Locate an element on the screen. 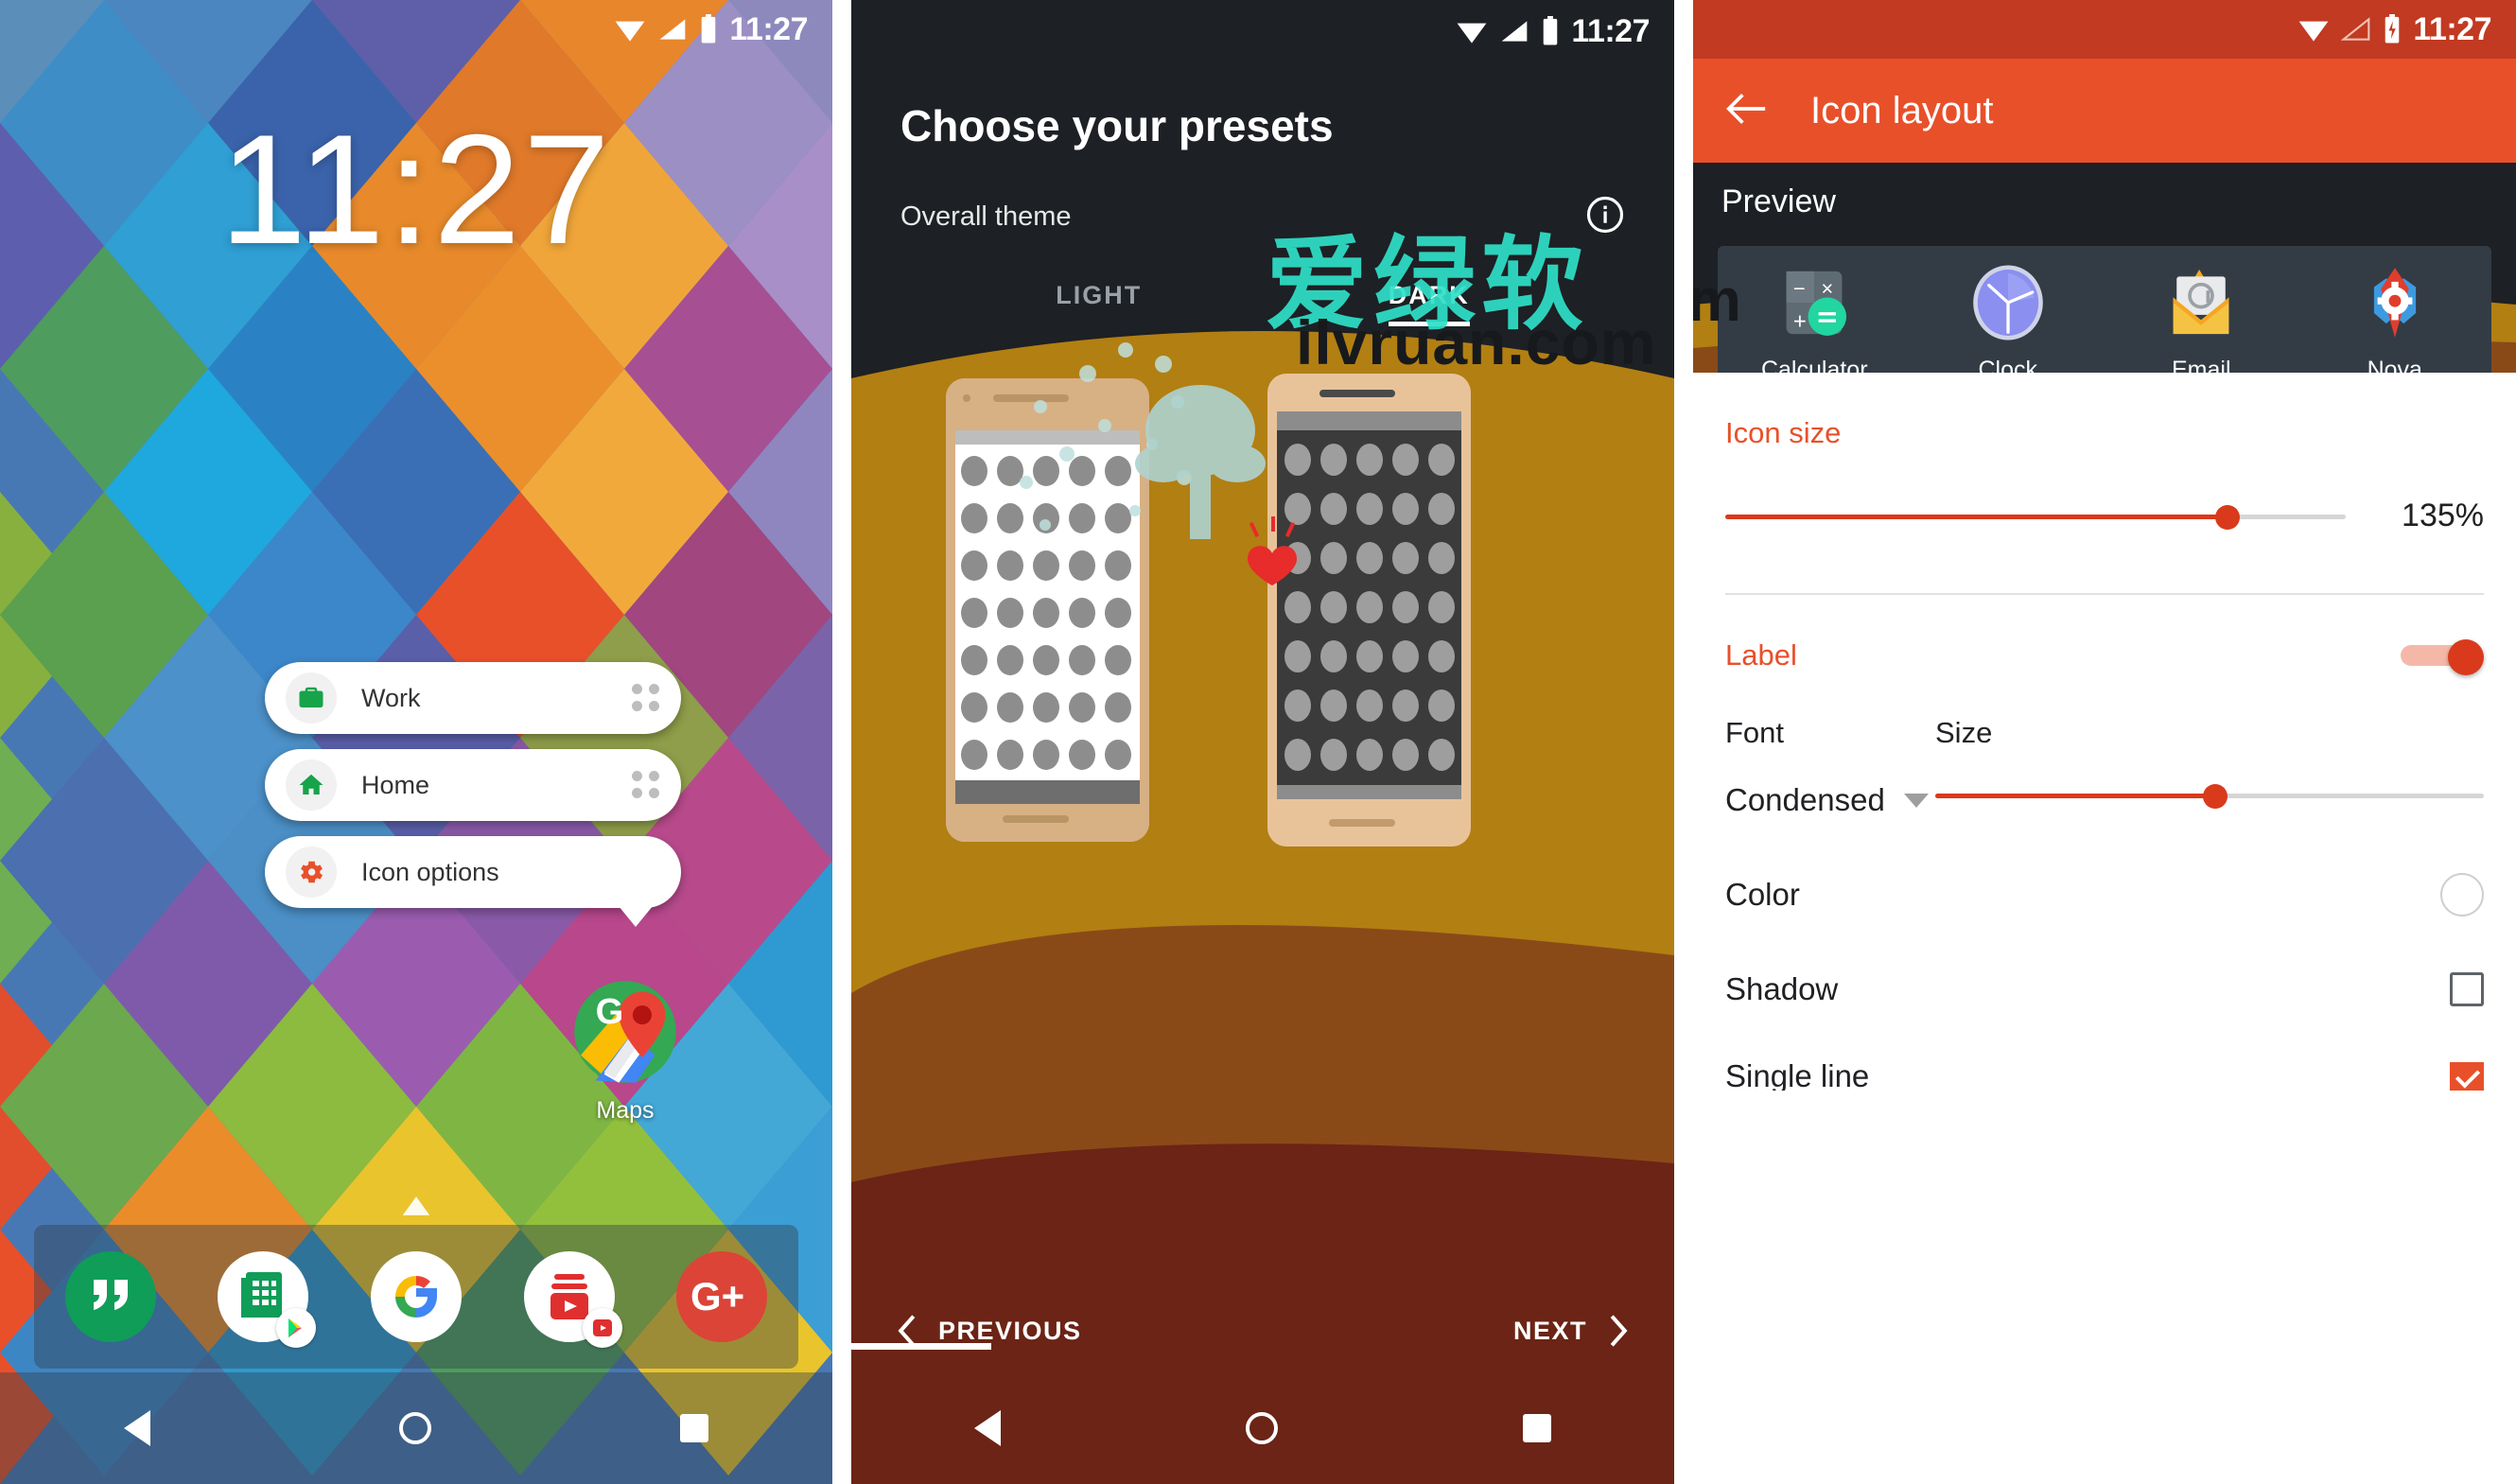 Image resolution: width=2516 pixels, height=1484 pixels. chevron-left-icon is located at coordinates (907, 1331).